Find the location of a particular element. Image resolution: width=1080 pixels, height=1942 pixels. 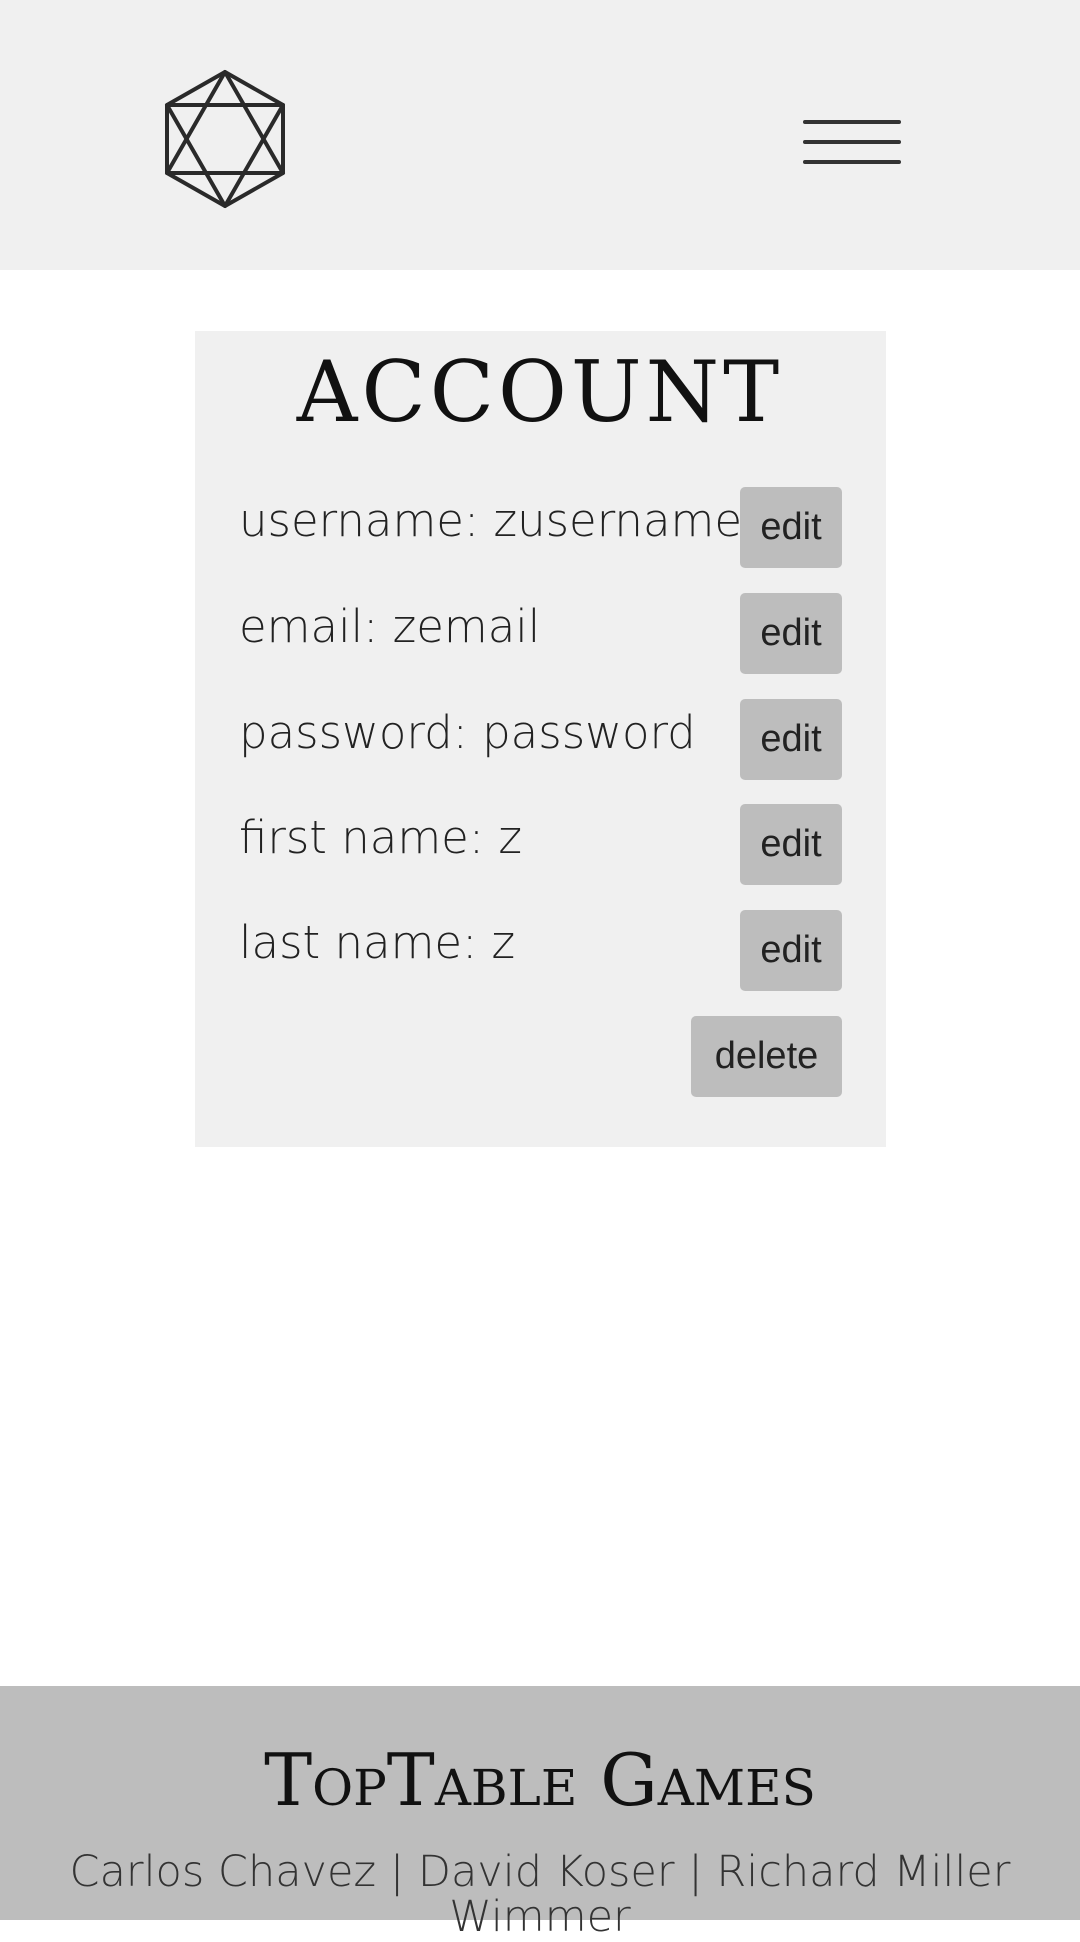

edit-last-name-button: edit is located at coordinates (791, 950).